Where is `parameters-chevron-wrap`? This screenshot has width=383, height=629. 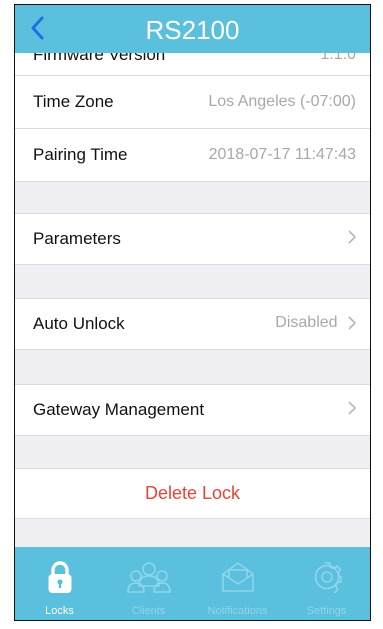 parameters-chevron-wrap is located at coordinates (352, 237).